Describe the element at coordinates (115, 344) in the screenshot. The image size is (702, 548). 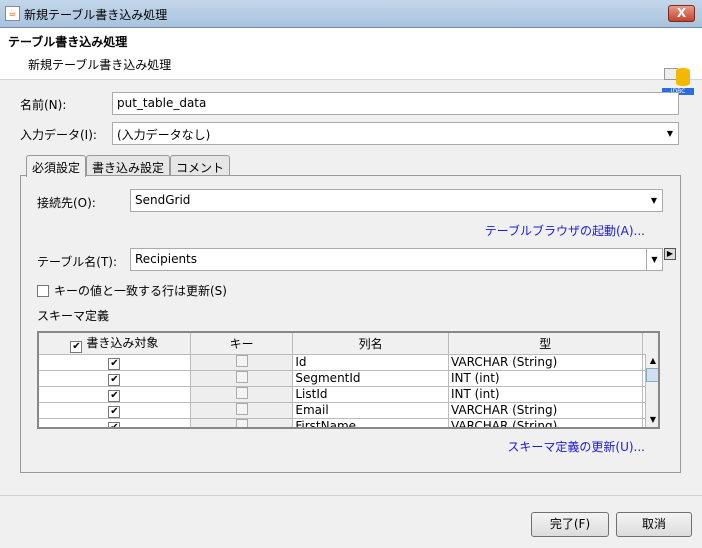
I see `column-header-write: ✔ 書き込み対象` at that location.